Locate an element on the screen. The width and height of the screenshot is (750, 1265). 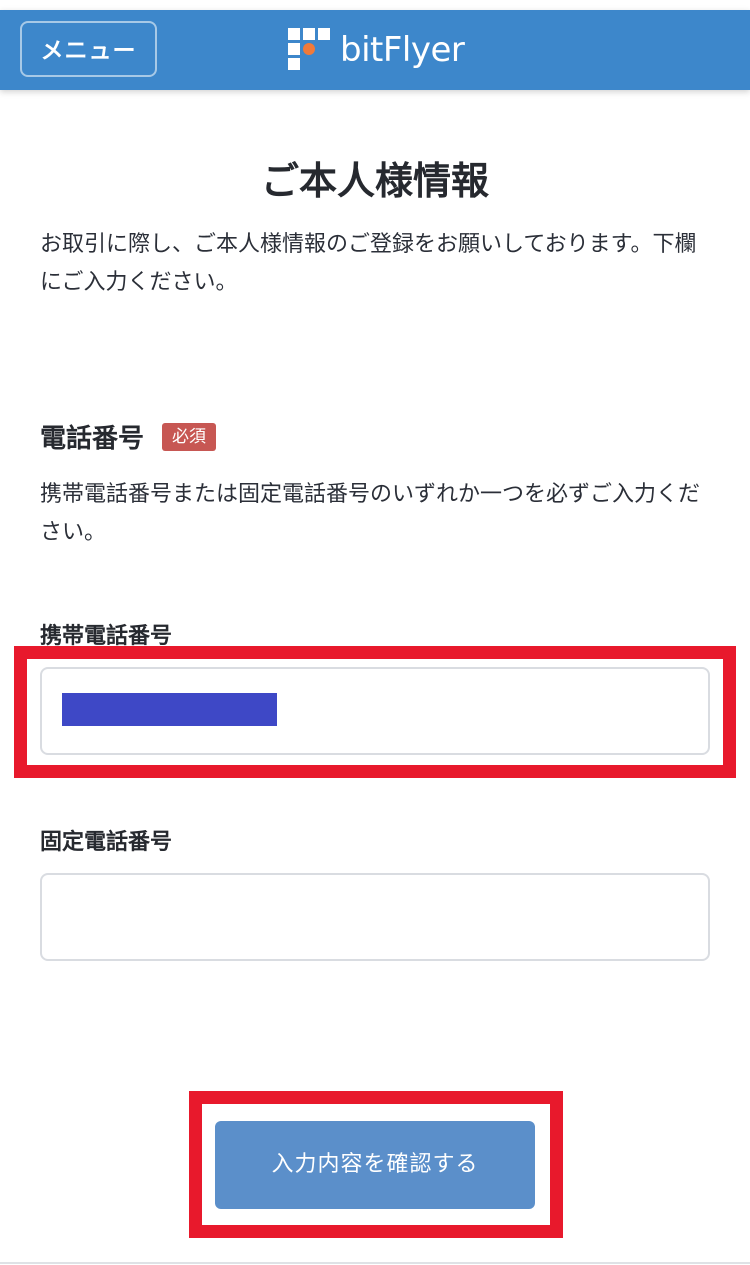
menu-button: メニュー is located at coordinates (88, 49).